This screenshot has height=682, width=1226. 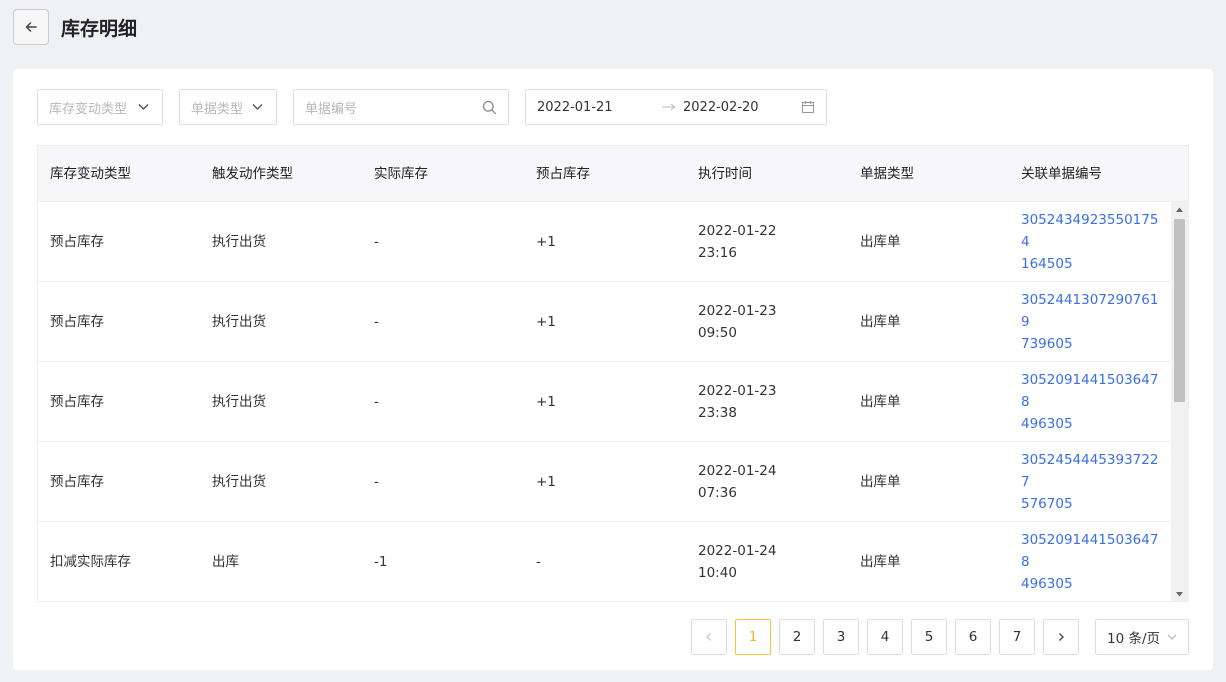 What do you see at coordinates (721, 107) in the screenshot?
I see `date-end: 2022-02-20` at bounding box center [721, 107].